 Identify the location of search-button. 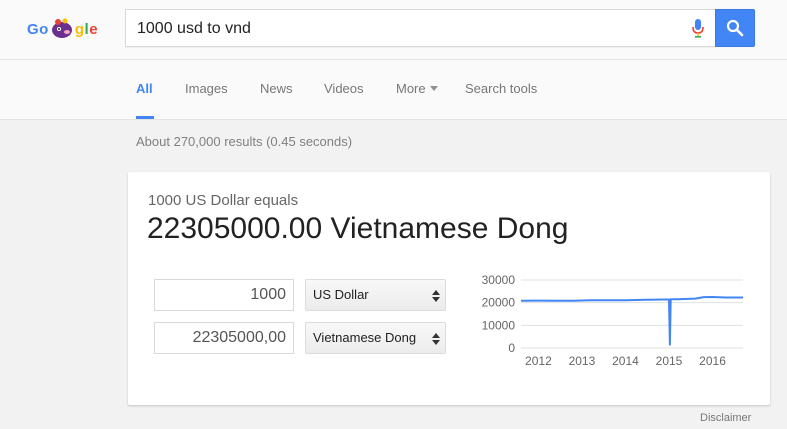
(735, 28).